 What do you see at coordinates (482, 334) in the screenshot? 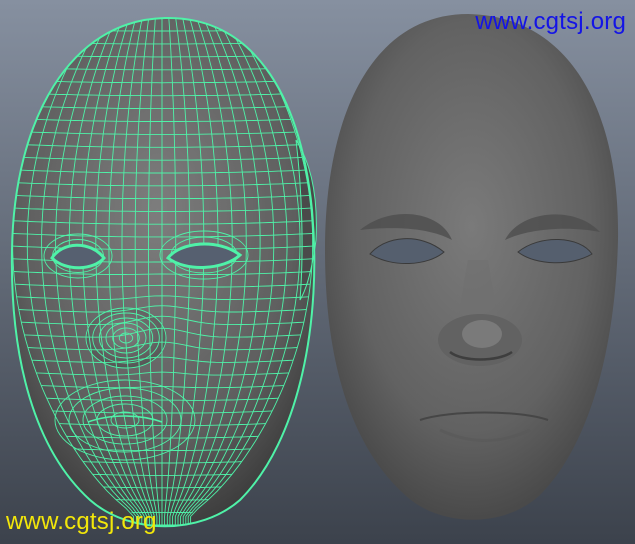
I see `right-nose-highlight` at bounding box center [482, 334].